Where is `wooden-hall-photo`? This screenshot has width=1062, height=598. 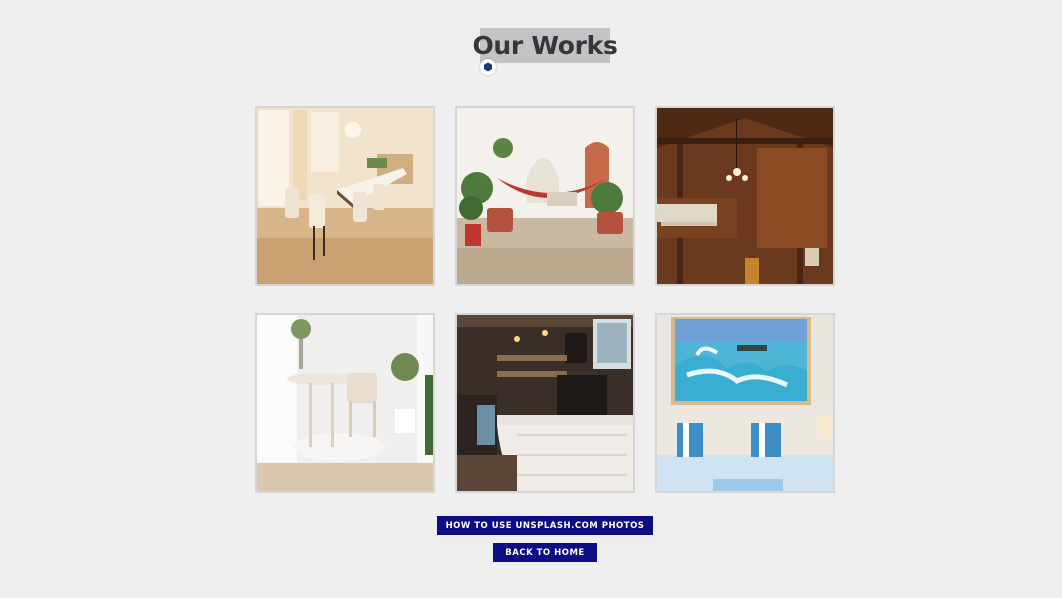 wooden-hall-photo is located at coordinates (745, 196).